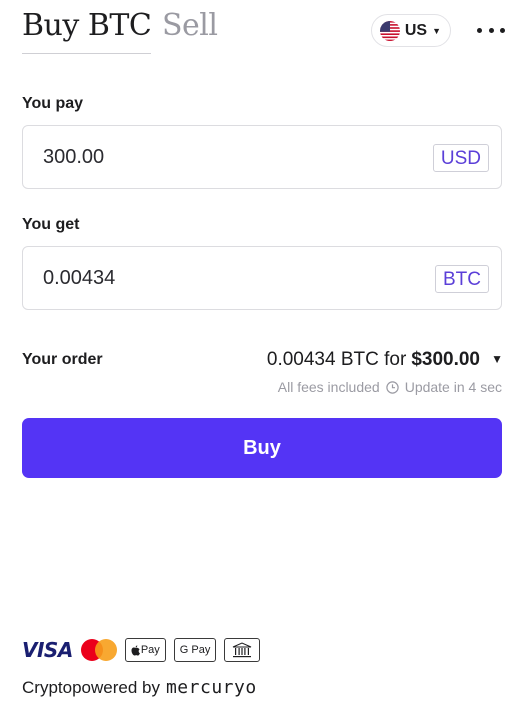  What do you see at coordinates (262, 448) in the screenshot?
I see `buy-button: Buy` at bounding box center [262, 448].